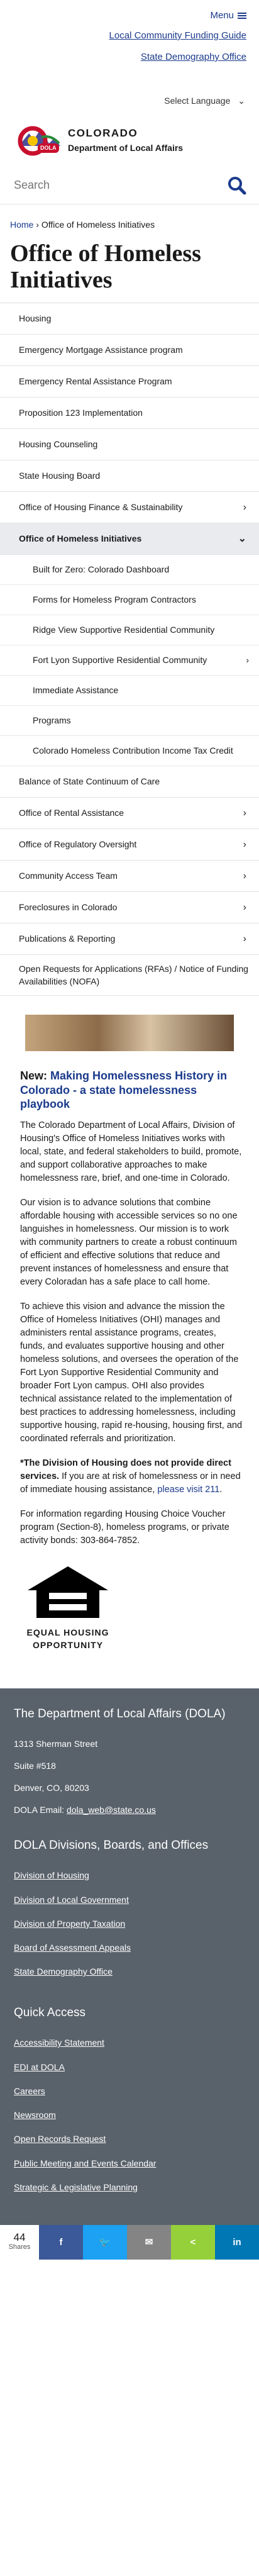 The height and width of the screenshot is (2576, 259). Describe the element at coordinates (21, 225) in the screenshot. I see `breadcrumb-home-link: Home` at that location.